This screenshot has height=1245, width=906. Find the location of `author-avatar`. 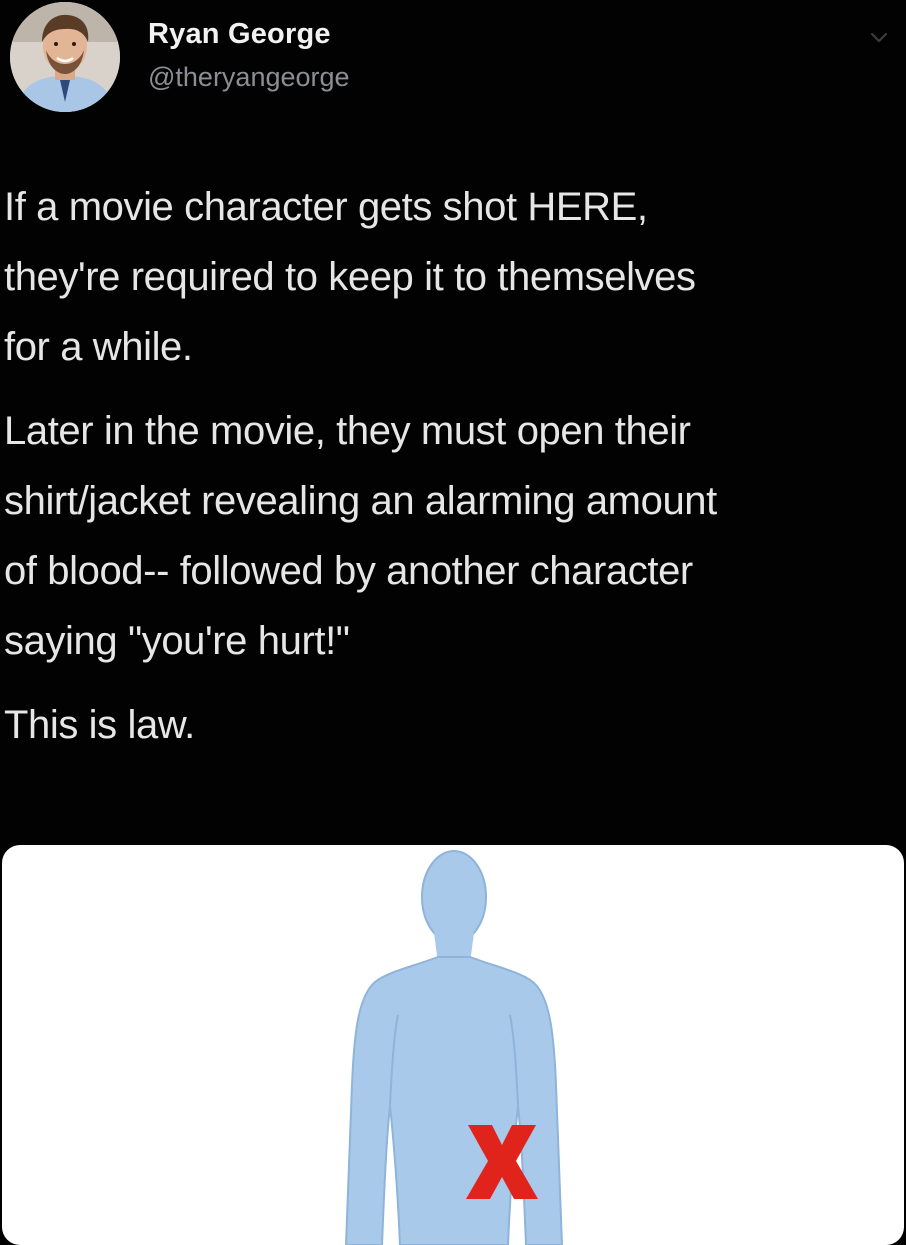

author-avatar is located at coordinates (65, 57).